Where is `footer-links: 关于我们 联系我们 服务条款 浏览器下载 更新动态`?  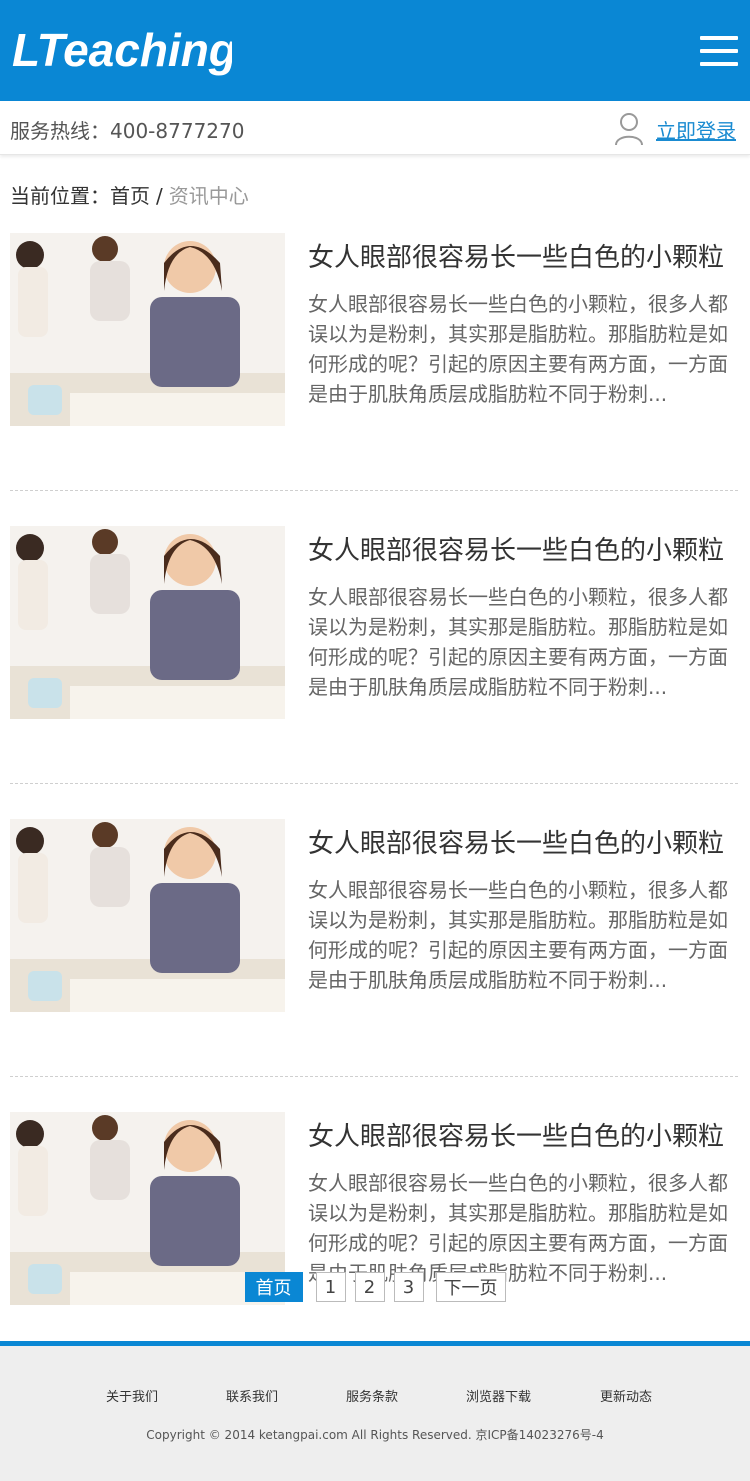
footer-links: 关于我们 联系我们 服务条款 浏览器下载 更新动态 is located at coordinates (375, 1396).